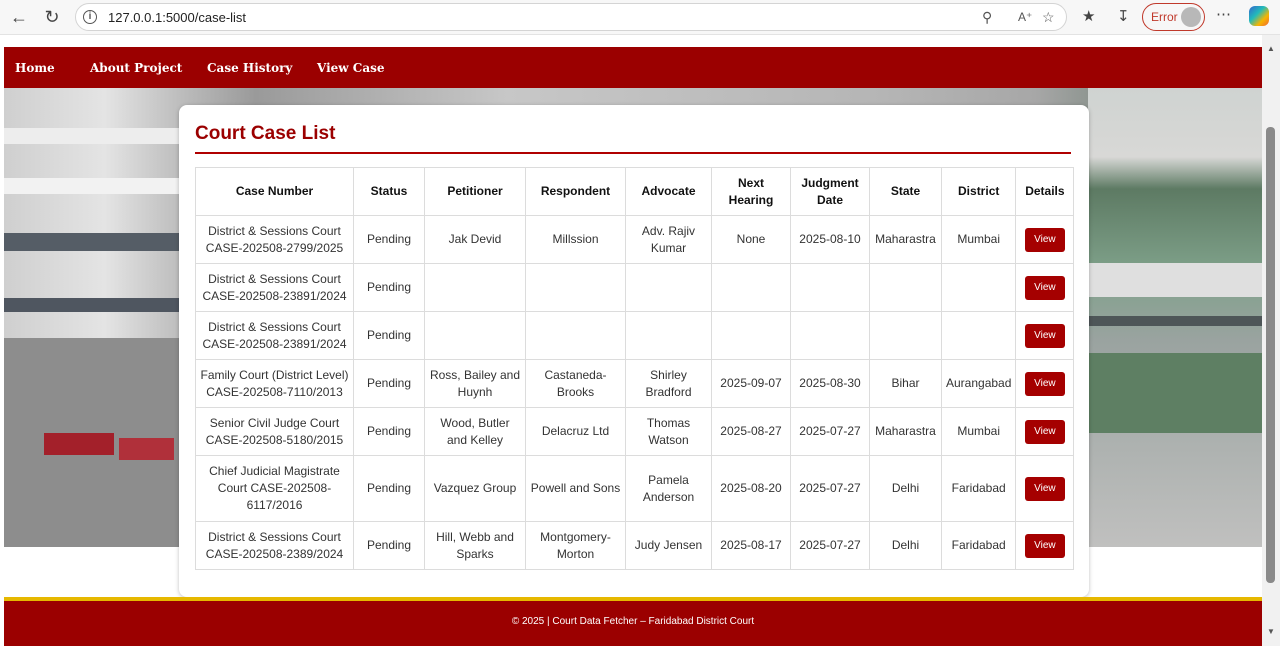 The image size is (1280, 646). I want to click on url-text: 127.0.0.1:5000/case-list, so click(177, 17).